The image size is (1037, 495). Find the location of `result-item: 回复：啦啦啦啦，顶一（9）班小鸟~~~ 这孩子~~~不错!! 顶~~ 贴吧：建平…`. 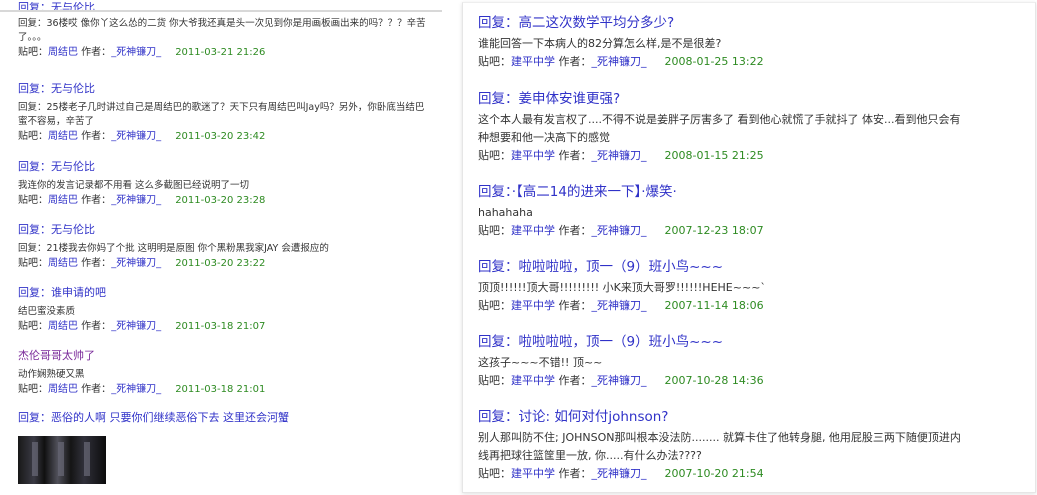

result-item: 回复：啦啦啦啦，顶一（9）班小鸟~~~ 这孩子~~~不错!! 顶~~ 贴吧：建平… is located at coordinates (723, 361).